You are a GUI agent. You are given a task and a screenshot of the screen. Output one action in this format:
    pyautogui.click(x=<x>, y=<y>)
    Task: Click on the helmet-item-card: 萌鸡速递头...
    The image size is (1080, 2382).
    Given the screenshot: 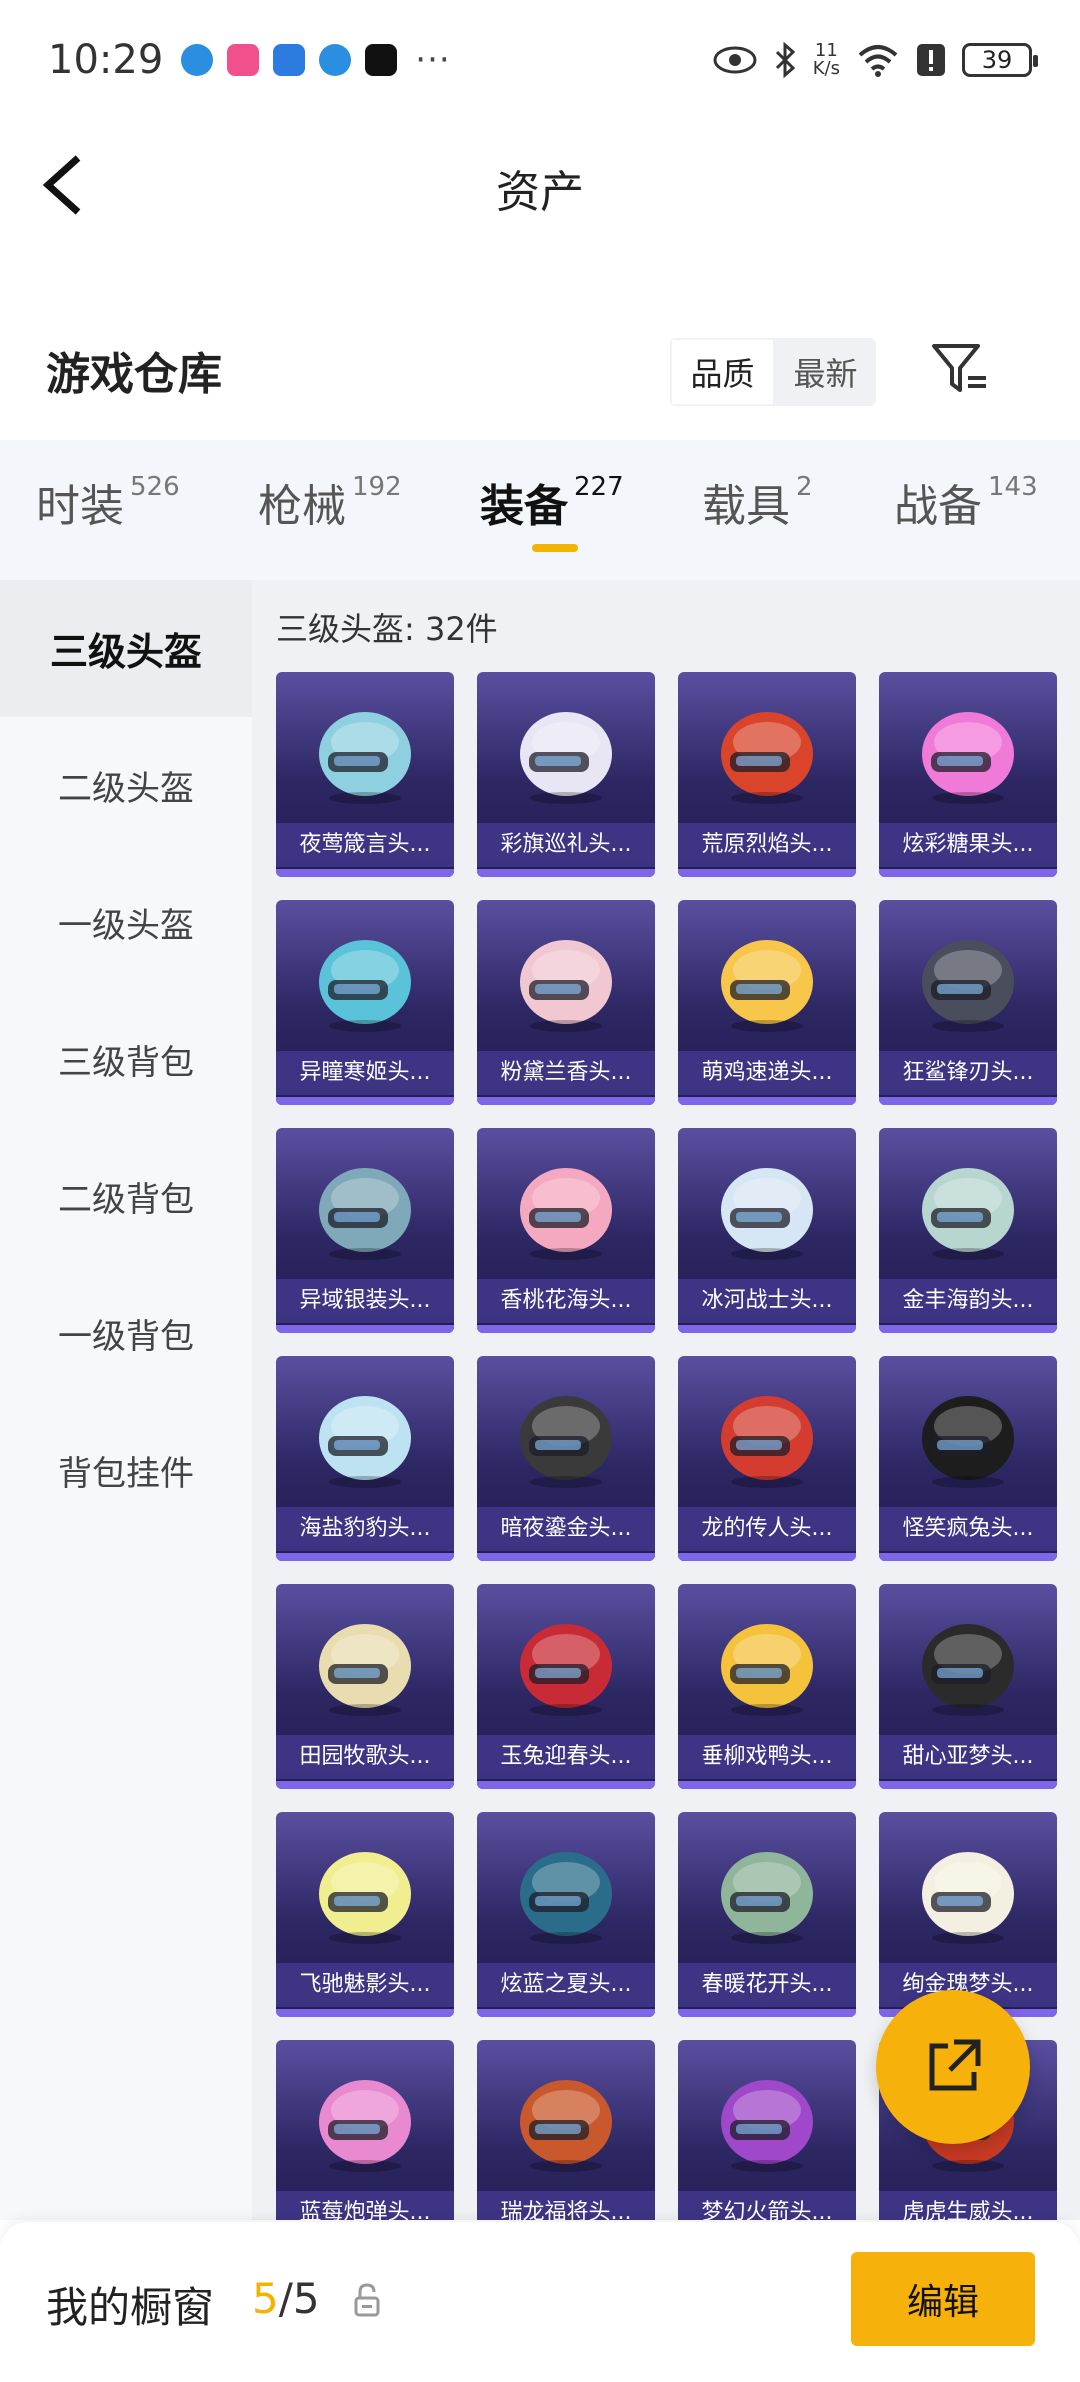 What is the action you would take?
    pyautogui.click(x=767, y=1002)
    